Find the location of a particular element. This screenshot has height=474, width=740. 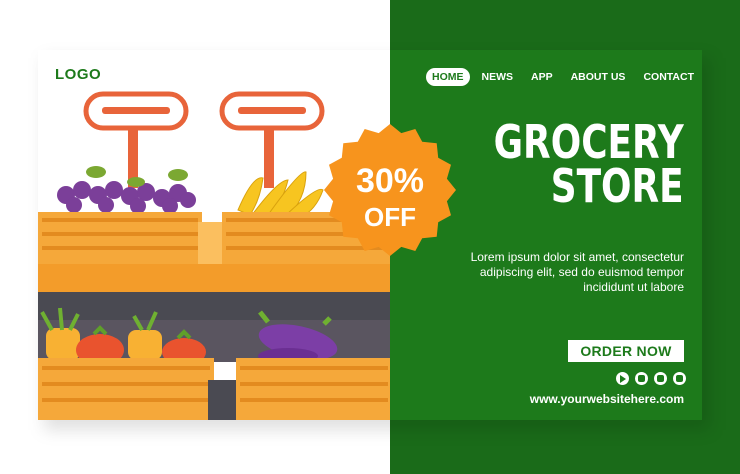

logo: LOGO is located at coordinates (78, 74).